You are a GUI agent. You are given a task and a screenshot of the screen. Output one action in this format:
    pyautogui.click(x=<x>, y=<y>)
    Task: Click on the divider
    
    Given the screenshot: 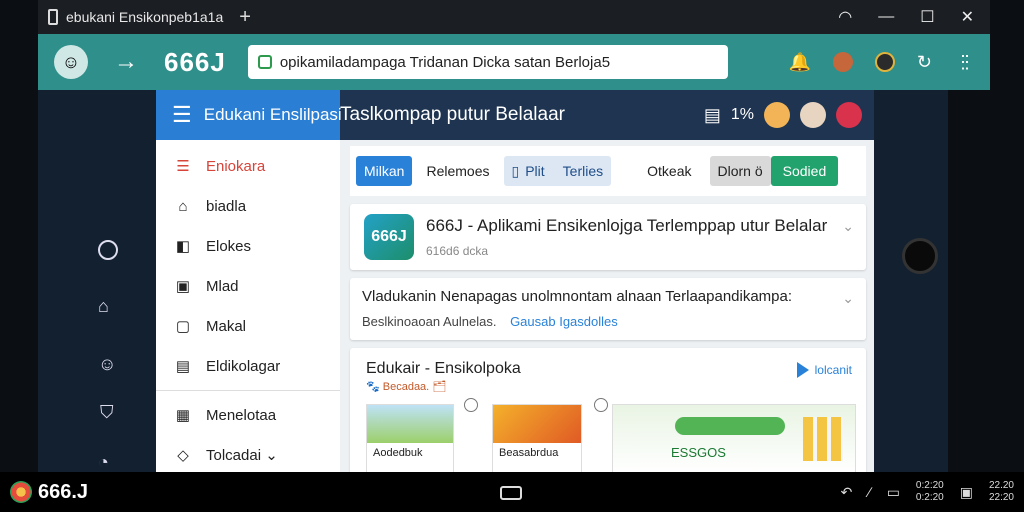 What is the action you would take?
    pyautogui.click(x=248, y=390)
    